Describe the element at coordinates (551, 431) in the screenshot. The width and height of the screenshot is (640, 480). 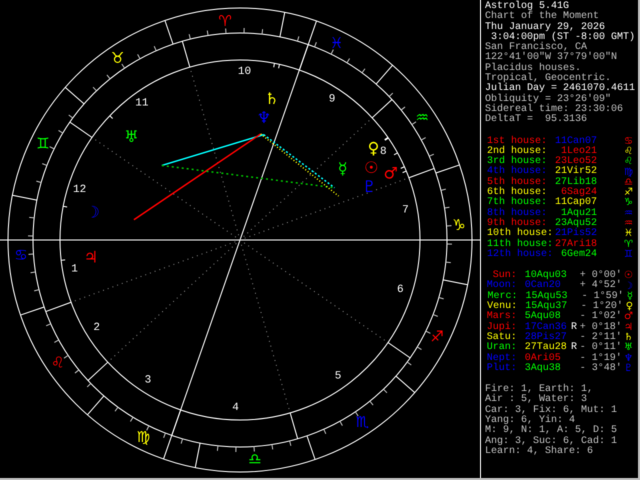
I see `summary-line: M: 9, N: 1, A: 5, D: 5` at that location.